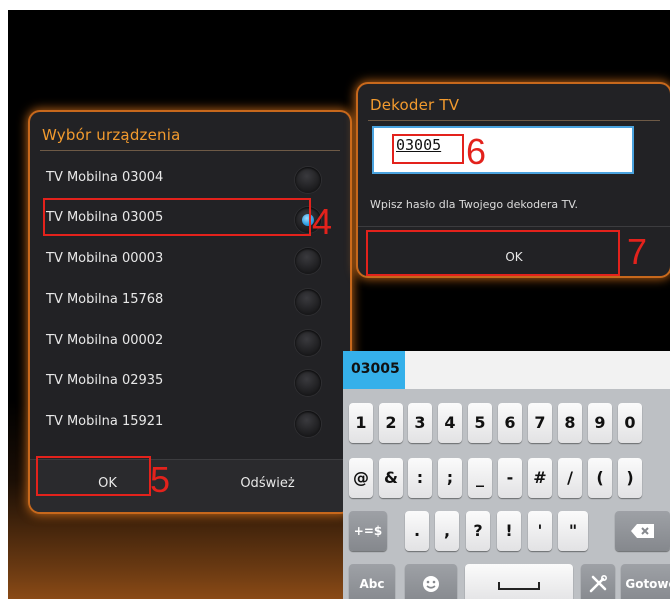  I want to click on annotation-number-7: 7, so click(637, 251).